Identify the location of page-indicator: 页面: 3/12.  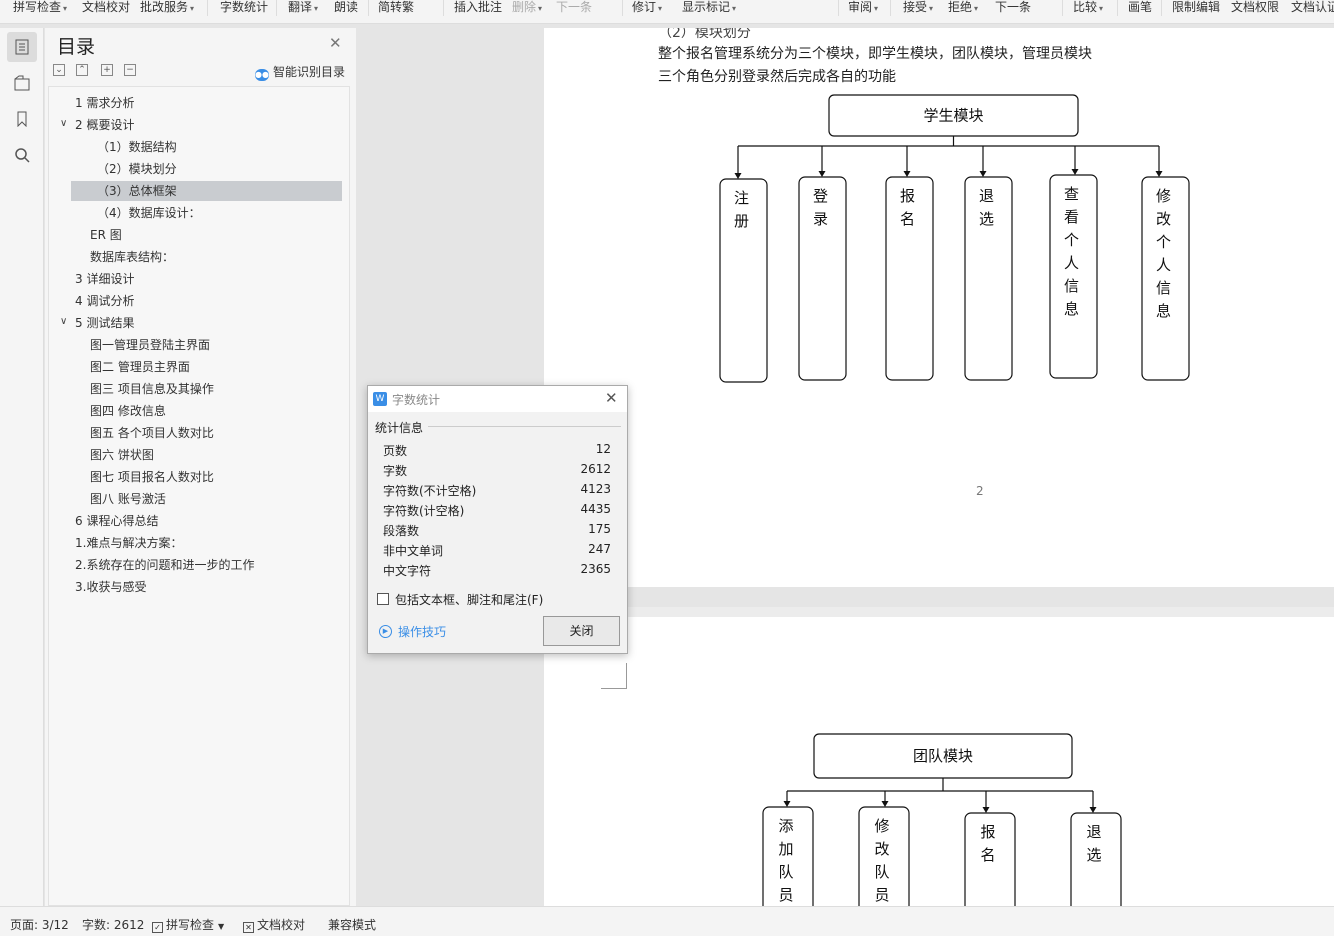
(39, 924).